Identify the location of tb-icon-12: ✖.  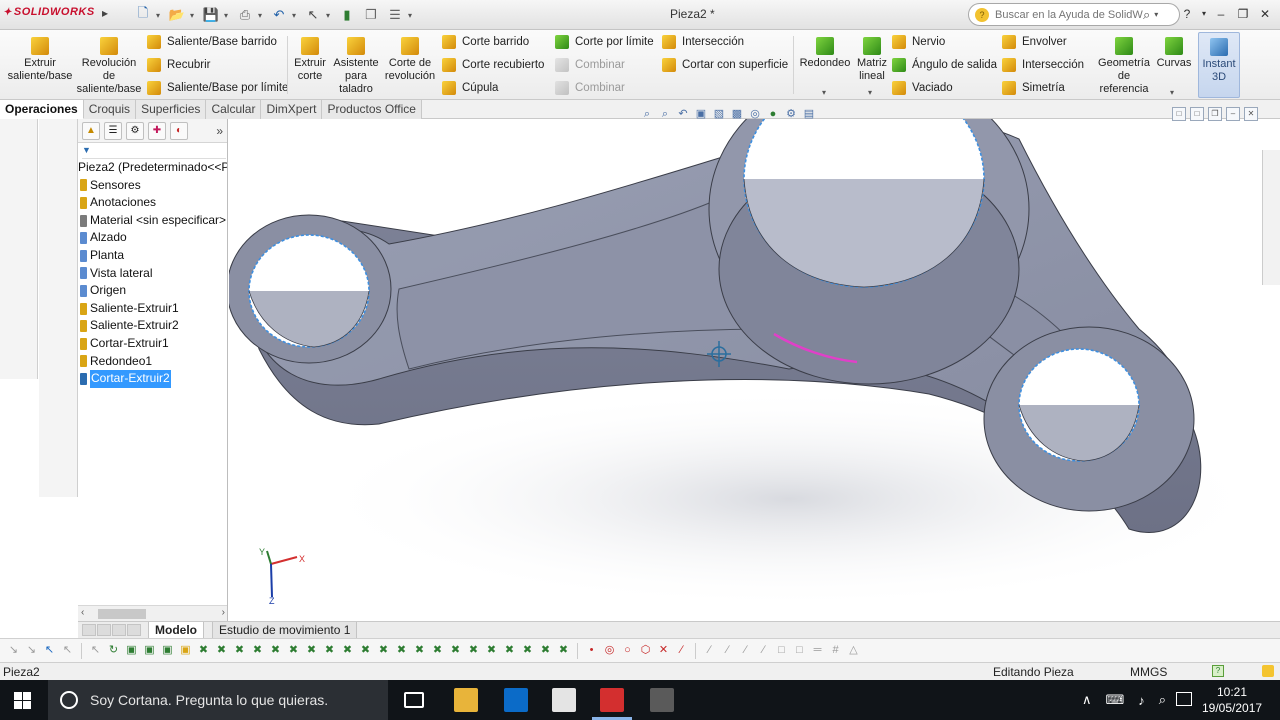
(221, 650).